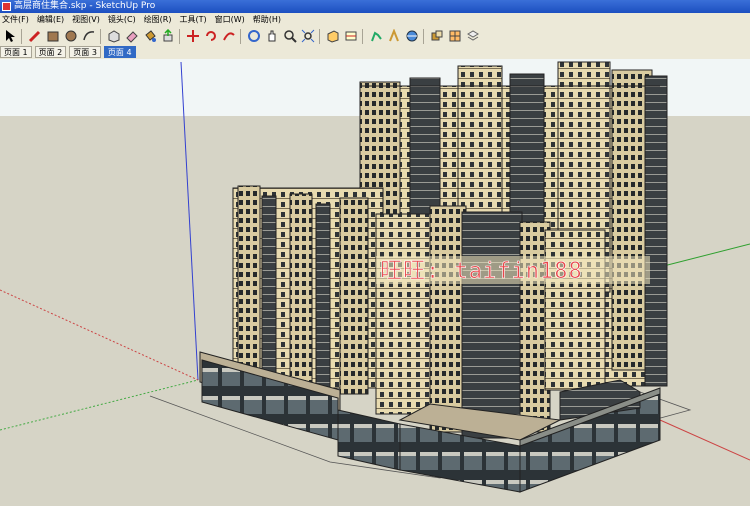 Image resolution: width=750 pixels, height=506 pixels. Describe the element at coordinates (114, 36) in the screenshot. I see `make-component-icon` at that location.